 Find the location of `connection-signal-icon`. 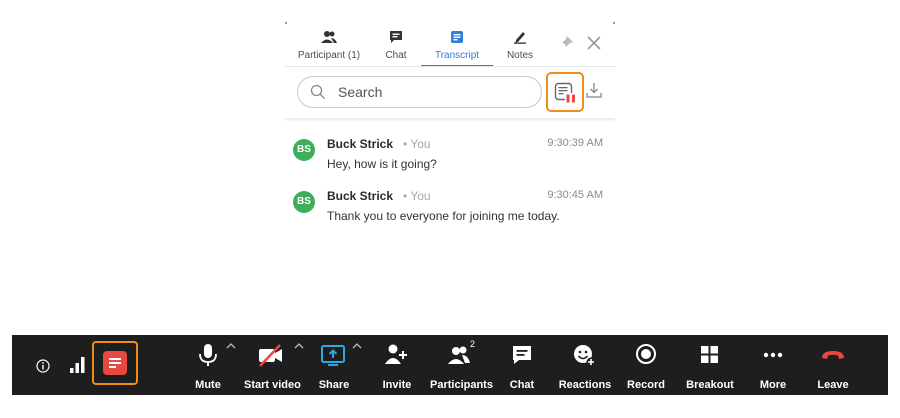

connection-signal-icon is located at coordinates (78, 367).